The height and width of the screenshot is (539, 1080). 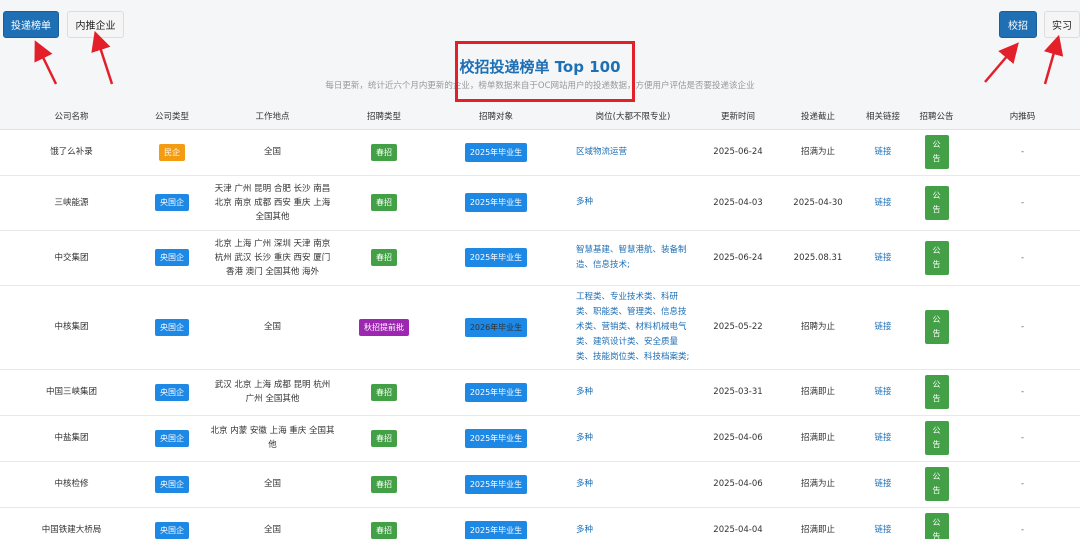 I want to click on location-cell: 北京 内蒙 安徽 上海 重庆 全国其他, so click(x=272, y=438).